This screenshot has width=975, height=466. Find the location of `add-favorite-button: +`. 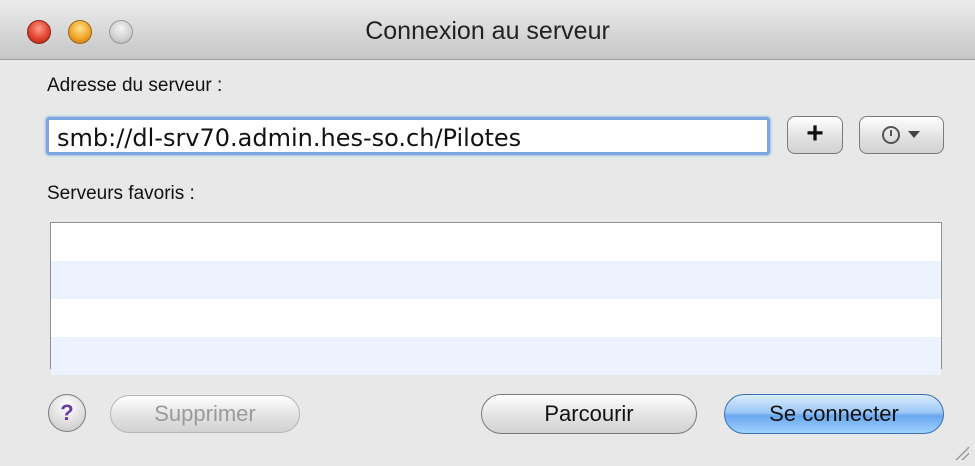

add-favorite-button: + is located at coordinates (815, 135).